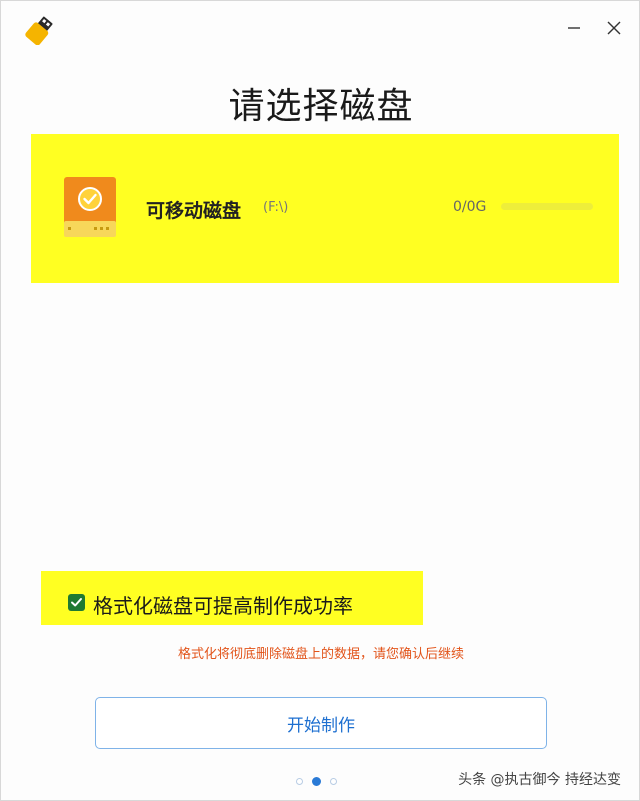 This screenshot has height=801, width=640. I want to click on watermark-text: 头条 @执古御今 持经达变, so click(539, 780).